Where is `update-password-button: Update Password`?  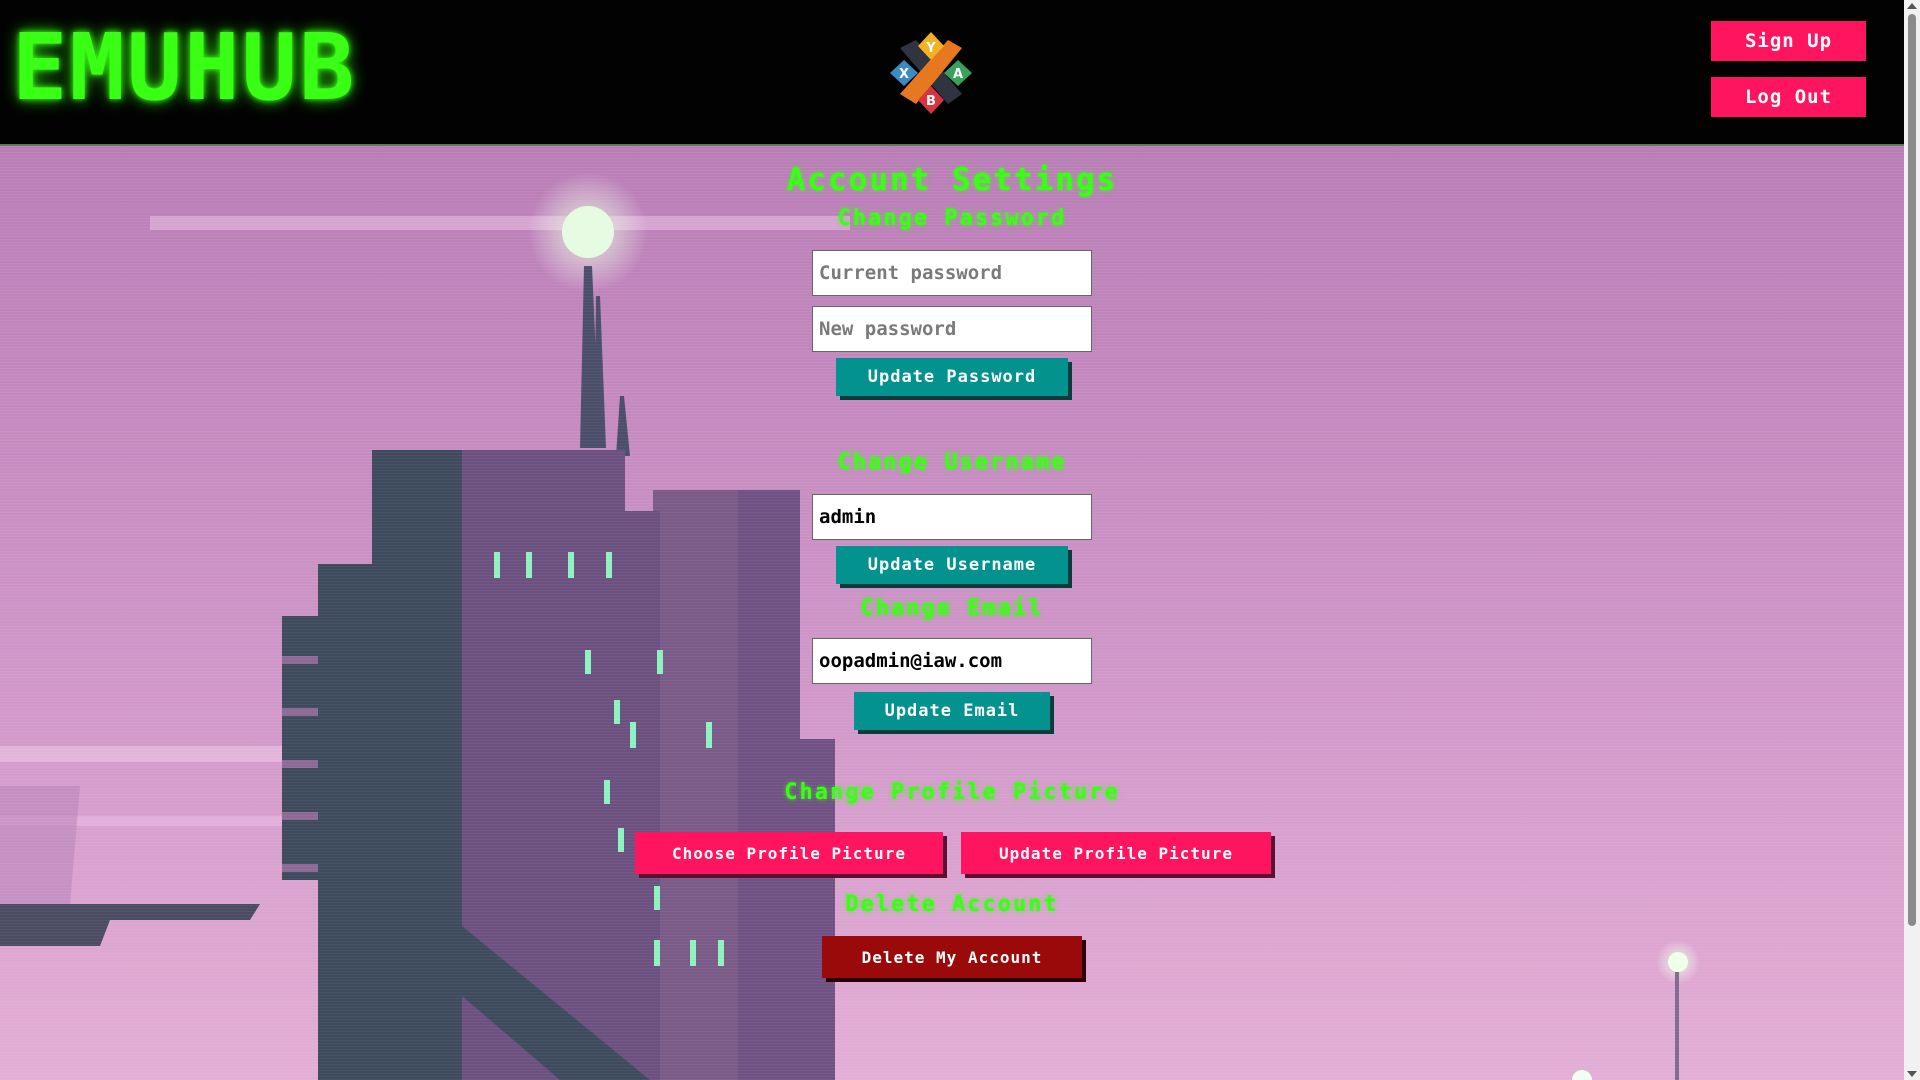
update-password-button: Update Password is located at coordinates (952, 377).